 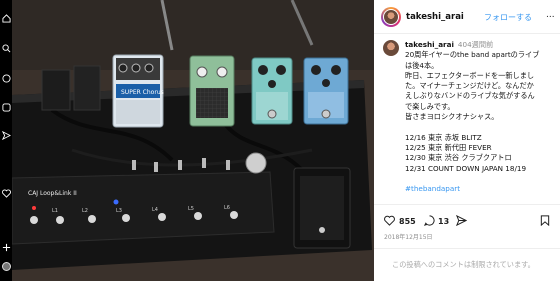 I want to click on caption-line: は後4本。, so click(x=422, y=65).